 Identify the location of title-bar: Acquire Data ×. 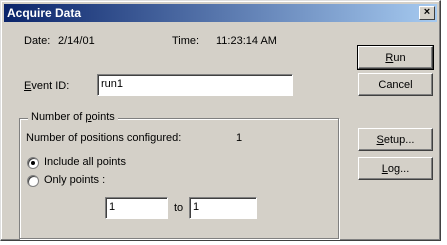
(220, 13).